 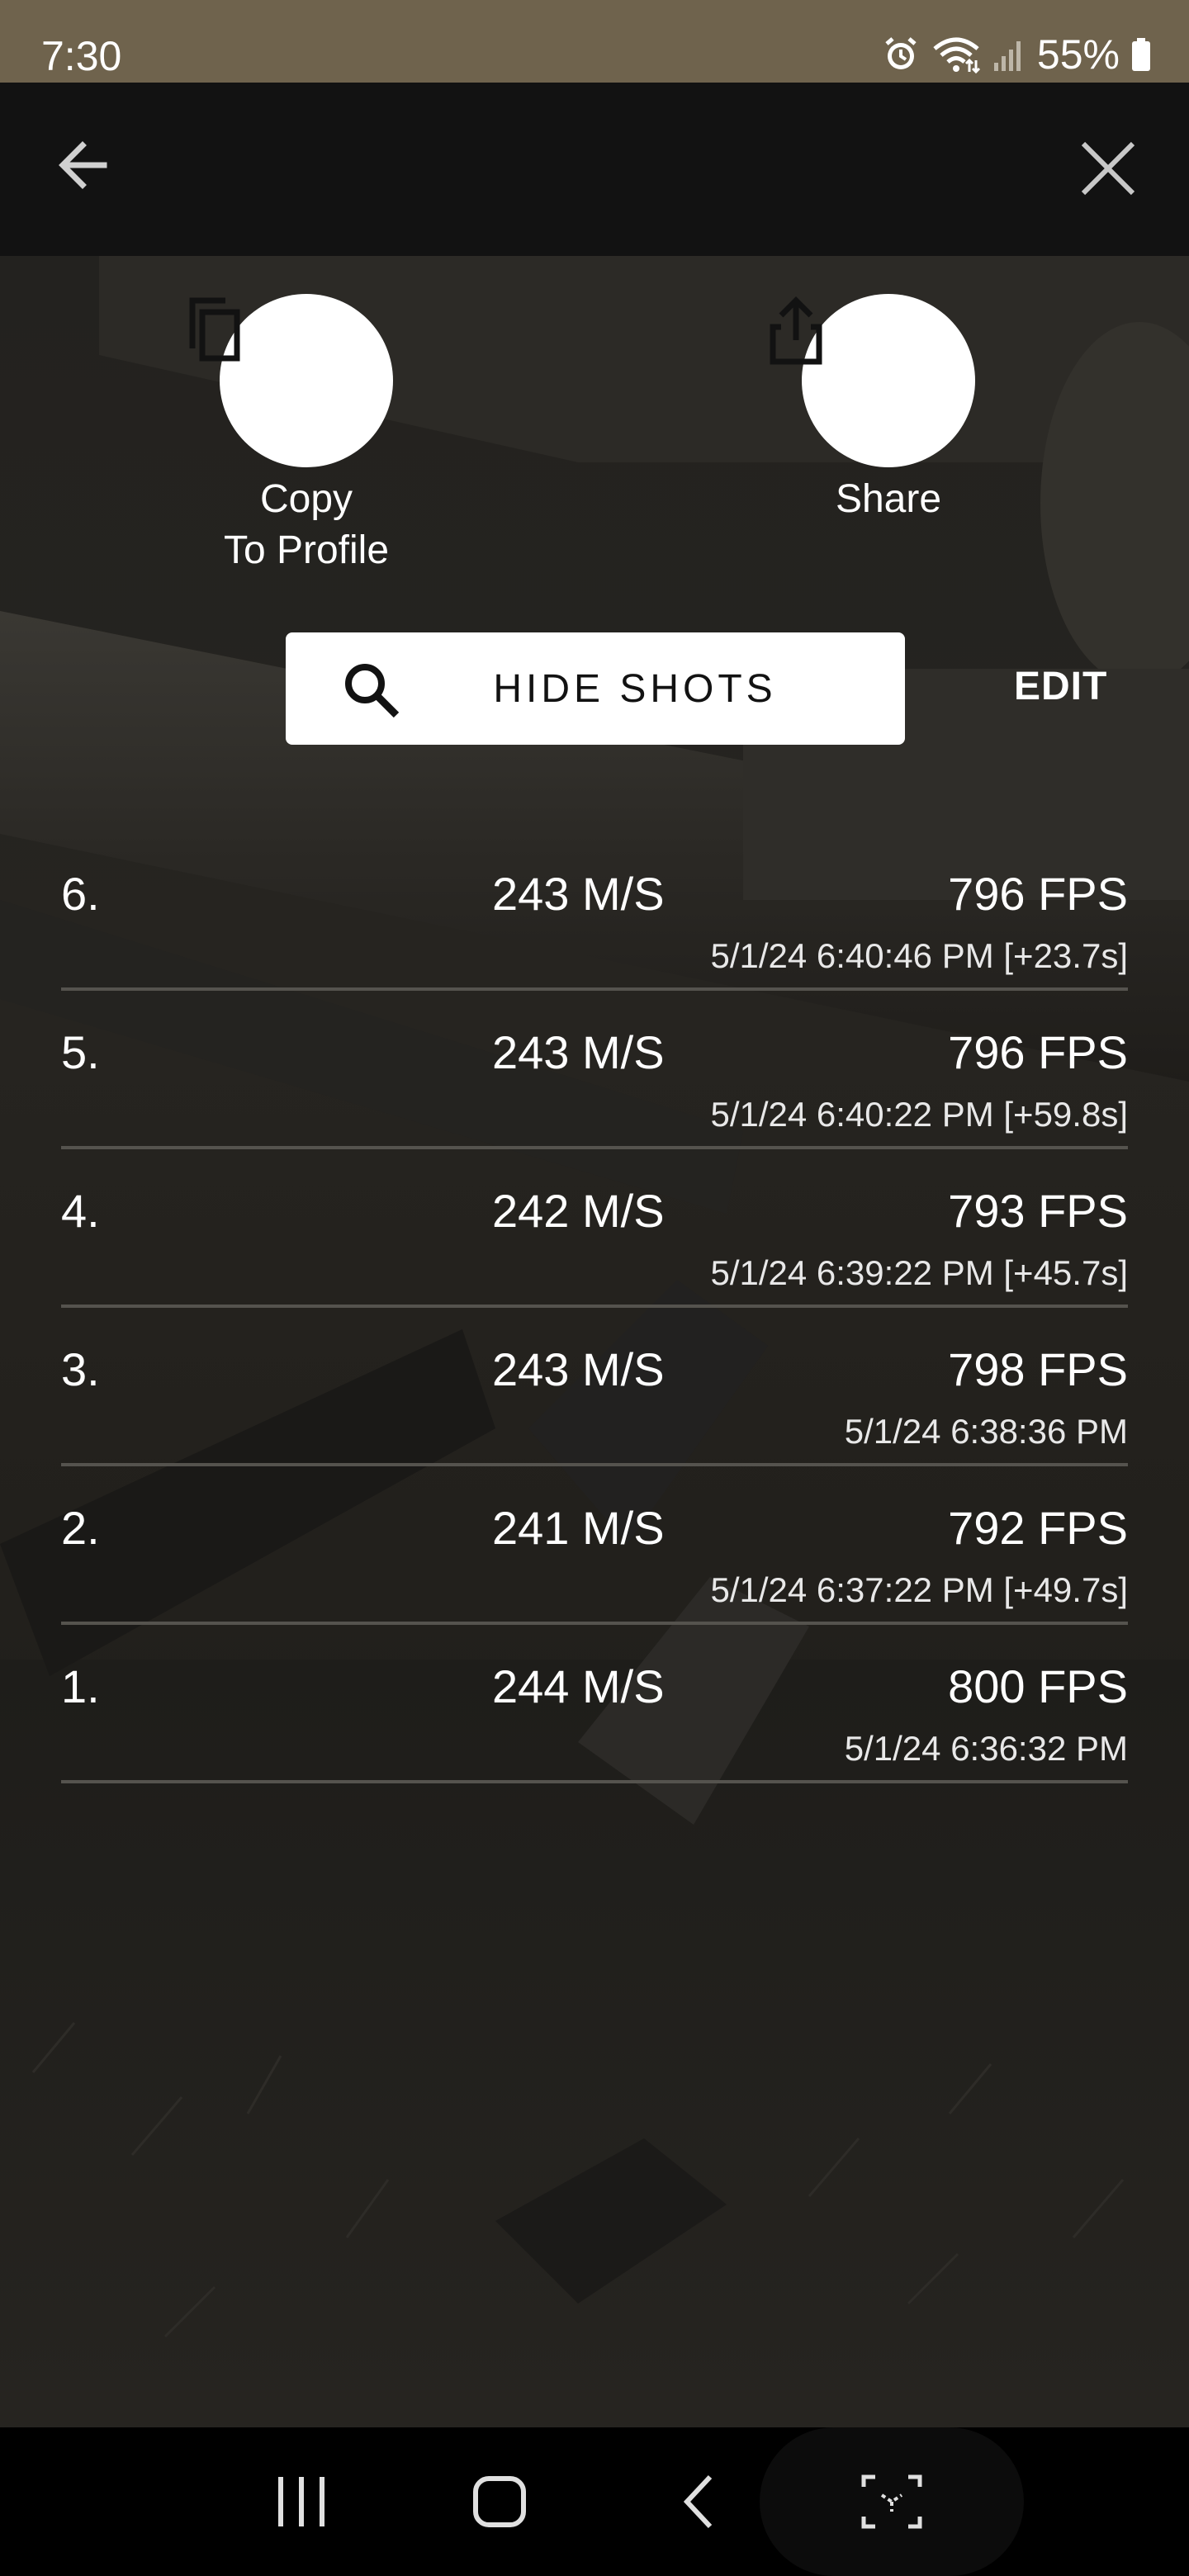 What do you see at coordinates (594, 41) in the screenshot?
I see `status-bar: 7:30 55%` at bounding box center [594, 41].